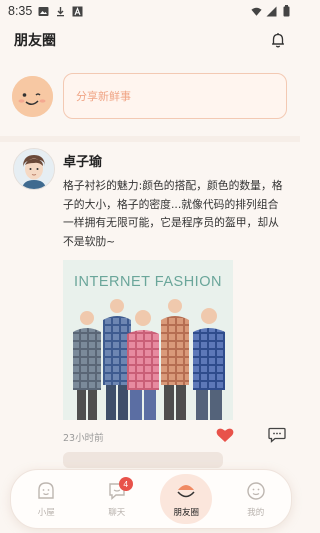 The image size is (320, 533). I want to click on chat-badge: 4, so click(125, 484).